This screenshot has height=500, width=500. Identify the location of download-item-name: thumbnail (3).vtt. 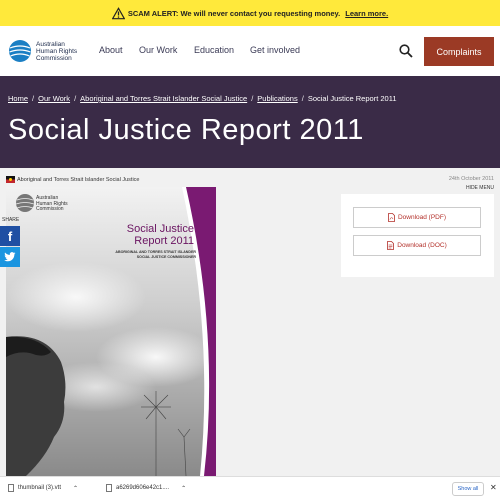
(40, 488).